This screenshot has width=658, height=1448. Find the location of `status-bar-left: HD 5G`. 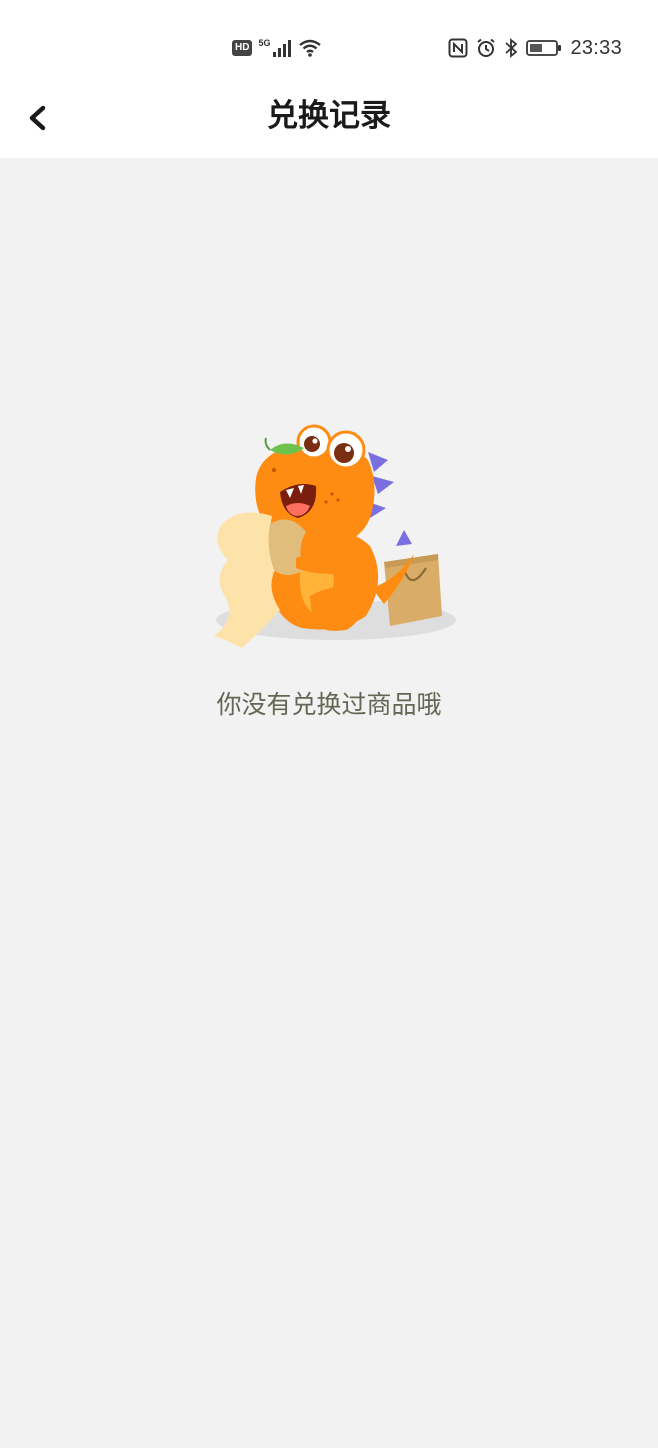

status-bar-left: HD 5G is located at coordinates (277, 48).